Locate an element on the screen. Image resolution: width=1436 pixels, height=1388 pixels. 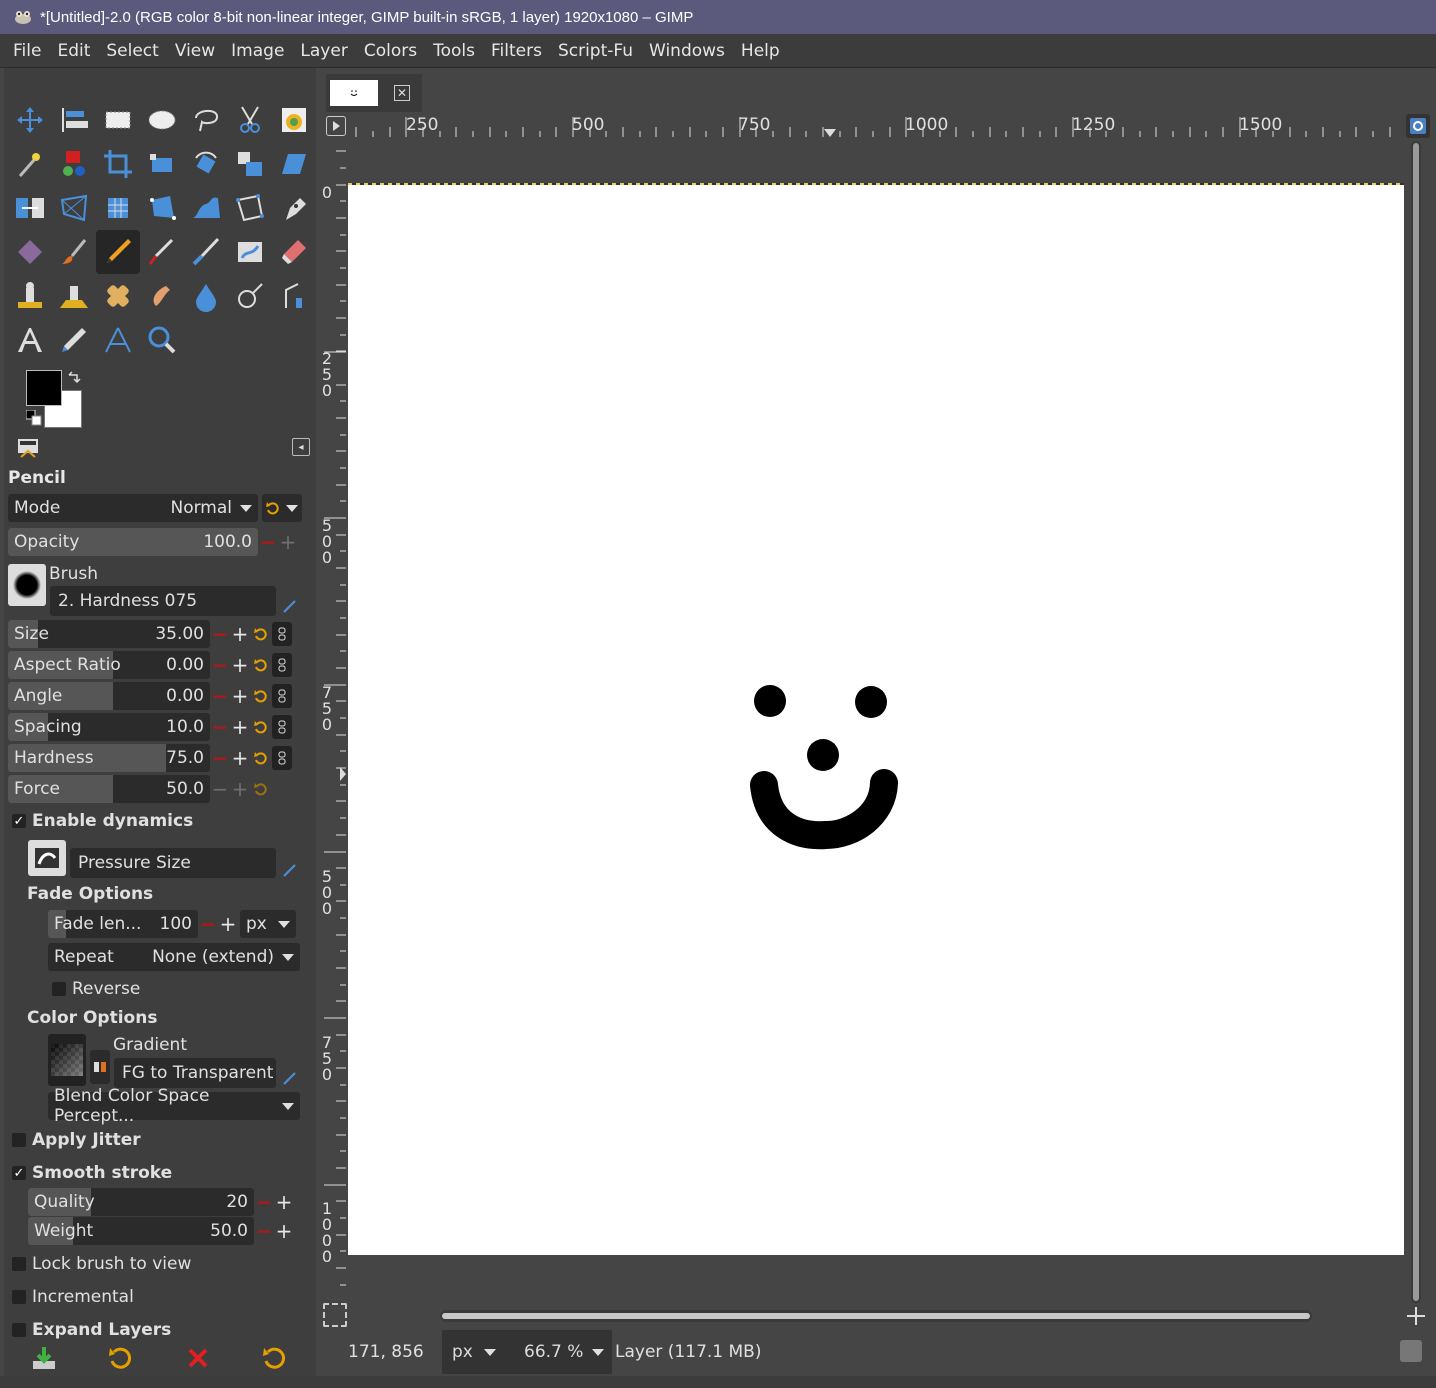
by-color-select-tool is located at coordinates (74, 164).